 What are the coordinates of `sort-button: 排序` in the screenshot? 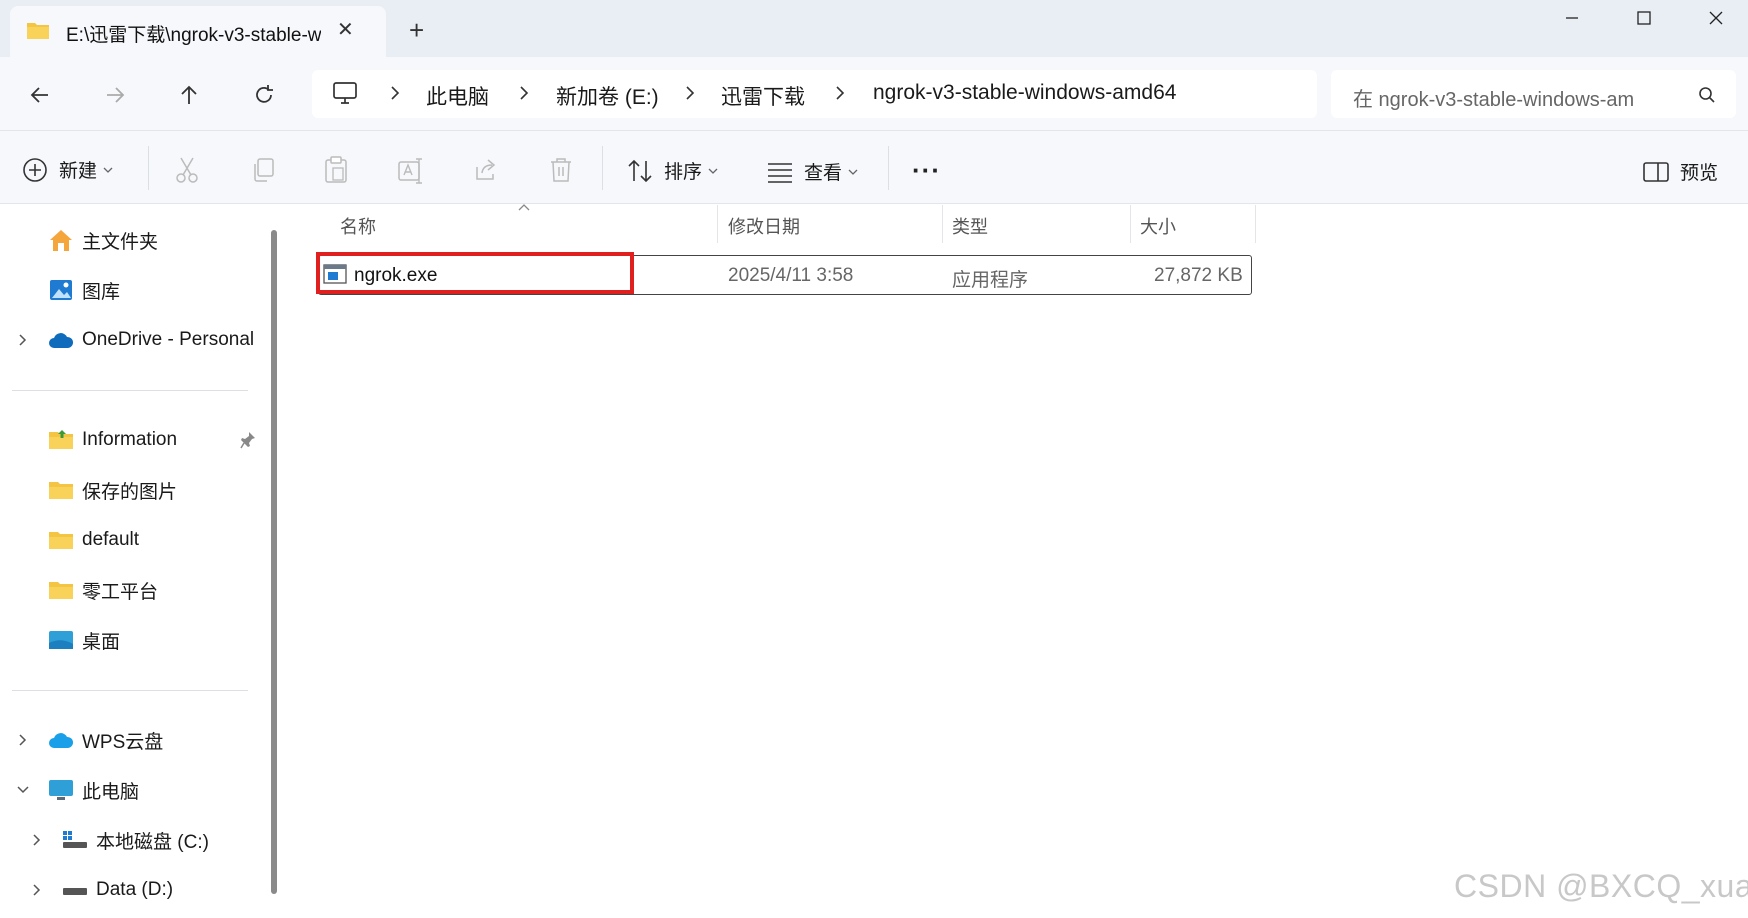 It's located at (672, 170).